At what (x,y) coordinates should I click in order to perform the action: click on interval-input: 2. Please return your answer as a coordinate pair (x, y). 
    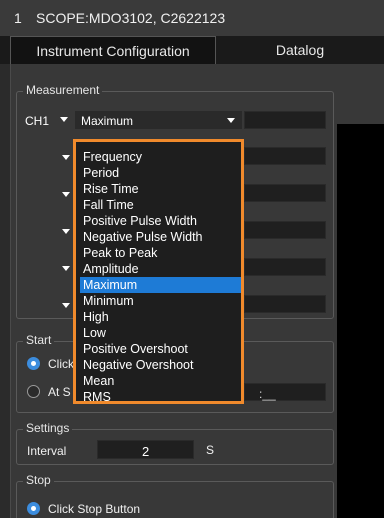
    Looking at the image, I should click on (145, 449).